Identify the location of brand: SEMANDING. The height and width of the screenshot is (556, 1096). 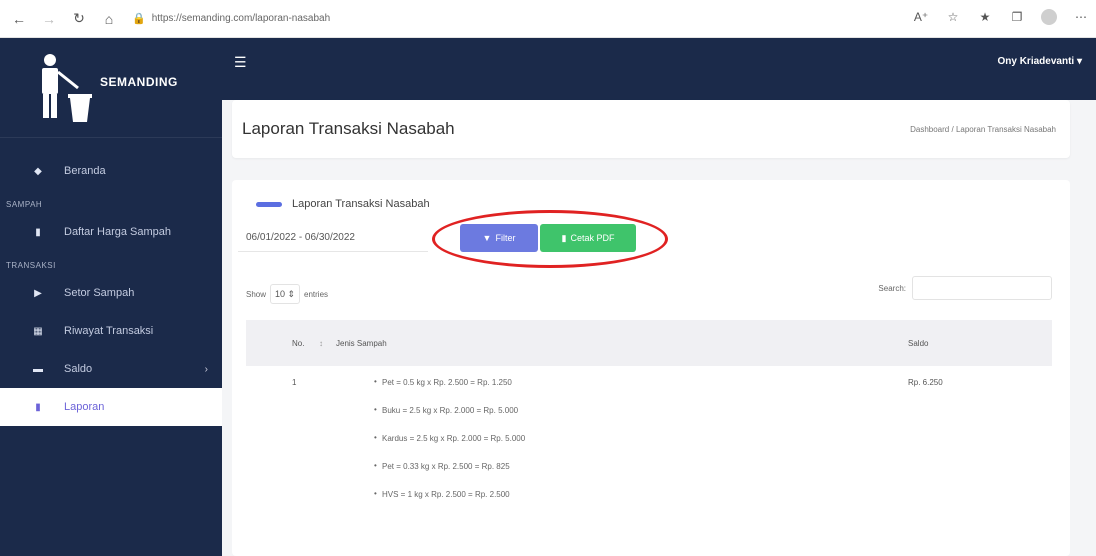
(111, 88).